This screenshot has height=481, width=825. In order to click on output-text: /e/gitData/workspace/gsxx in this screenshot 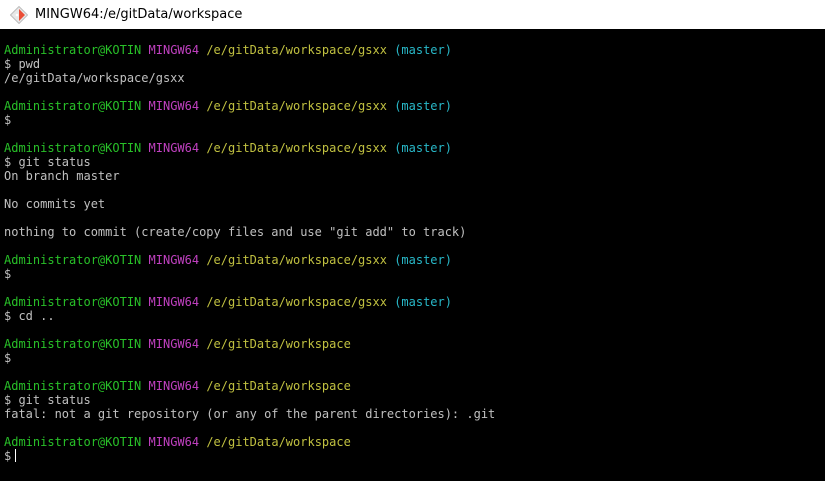, I will do `click(94, 78)`.